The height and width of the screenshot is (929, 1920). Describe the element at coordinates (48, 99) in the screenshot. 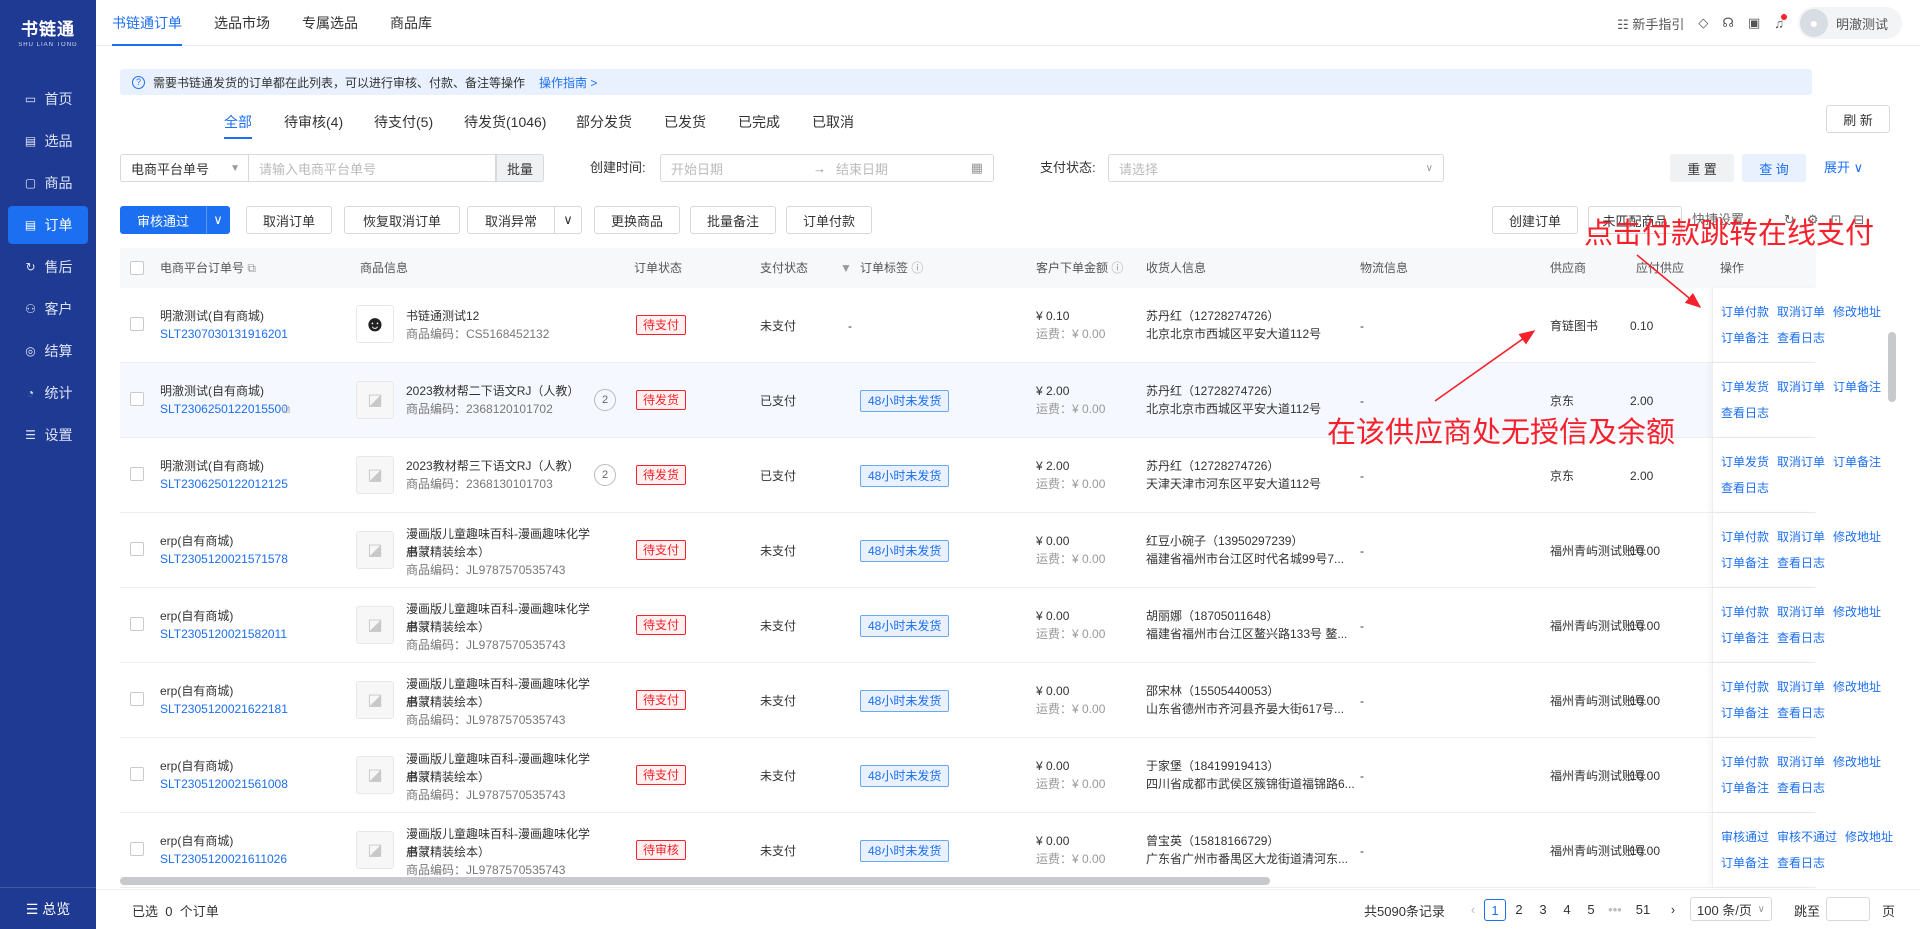

I see `sidebar-item-0: ▭ 首页` at that location.